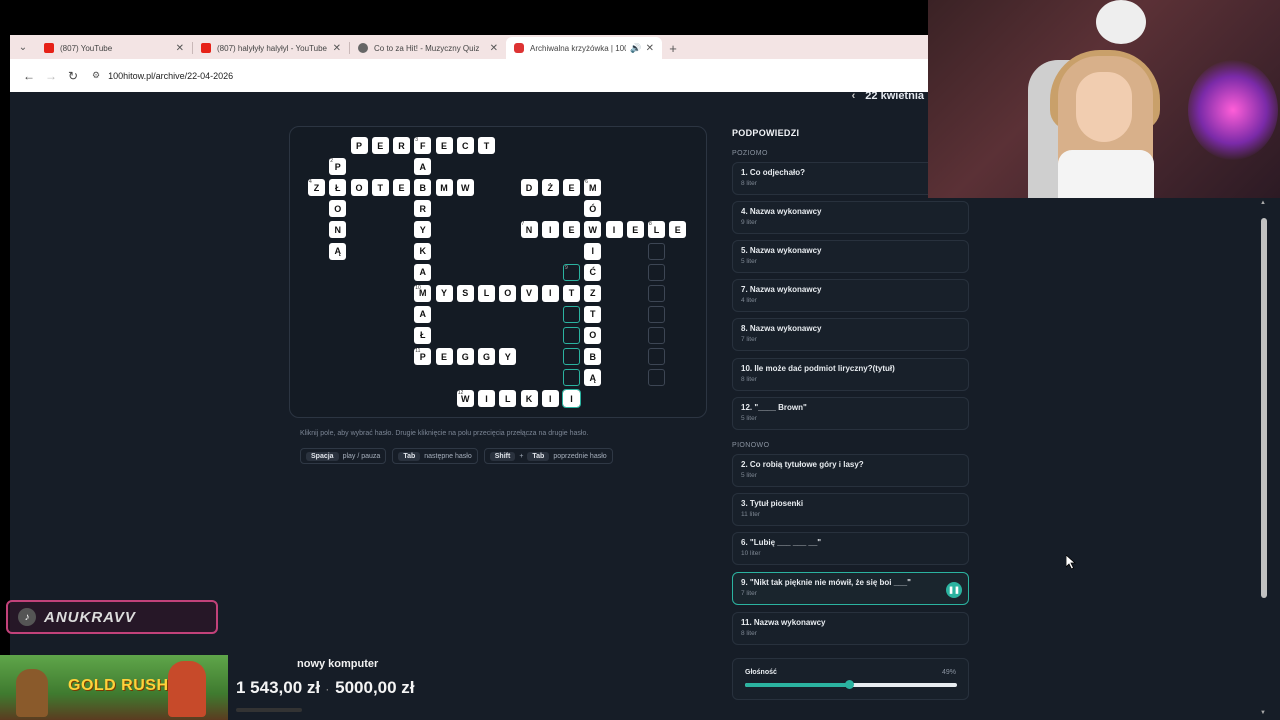 The image size is (1280, 720). Describe the element at coordinates (593, 188) in the screenshot. I see `crossword-cell: 6M` at that location.